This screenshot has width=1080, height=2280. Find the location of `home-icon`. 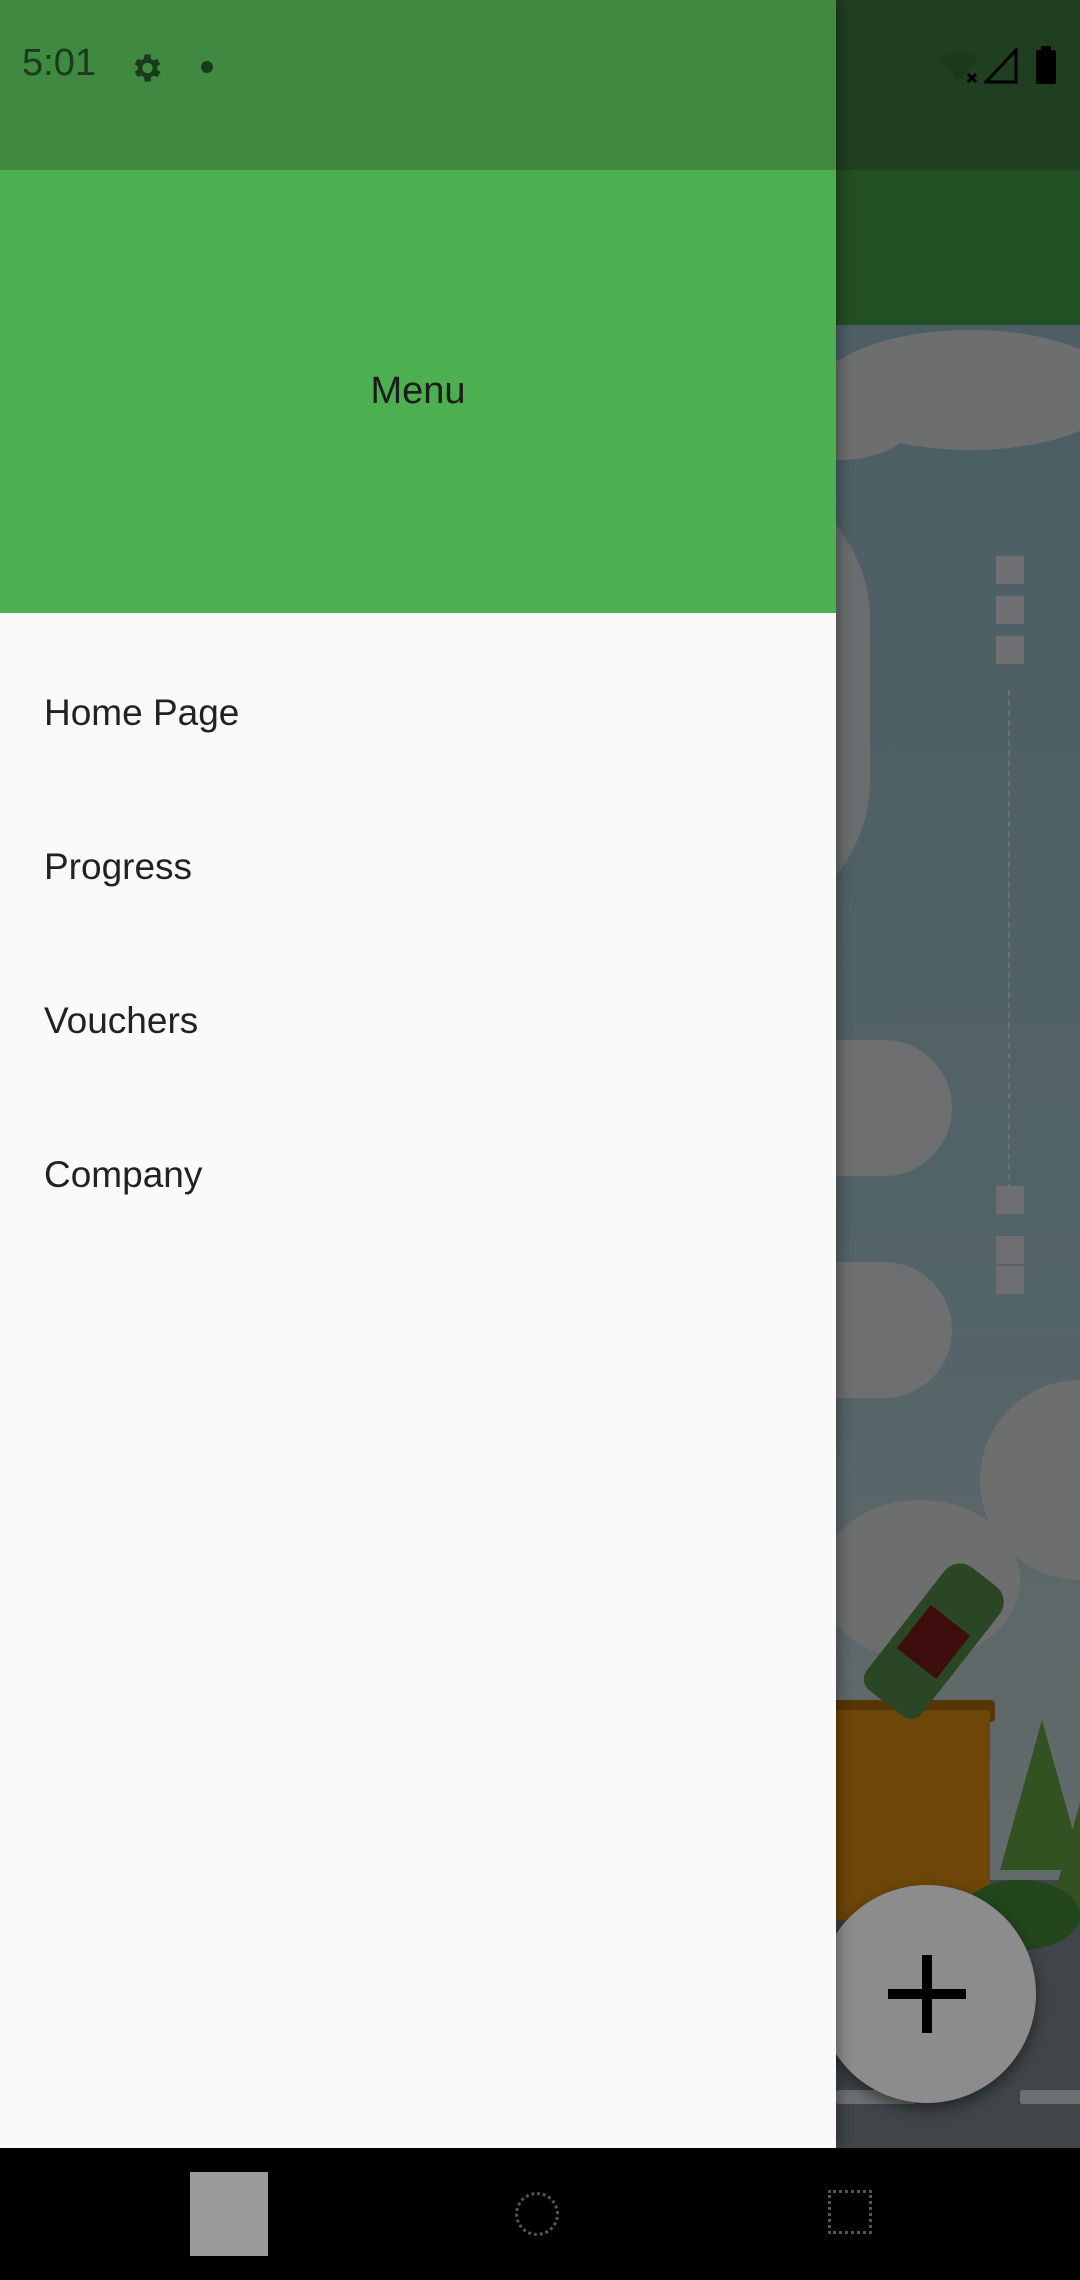

home-icon is located at coordinates (537, 2214).